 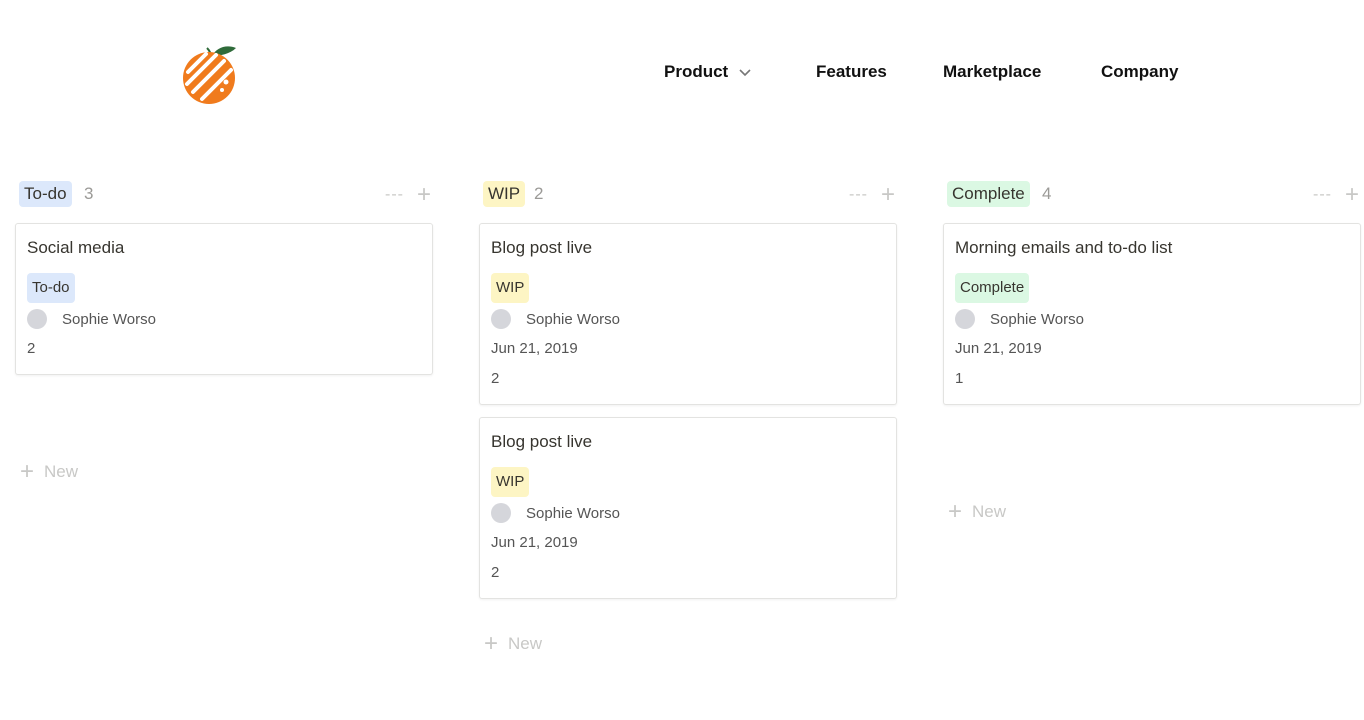 I want to click on card-title: Morning emails and to-do list, so click(x=1064, y=247).